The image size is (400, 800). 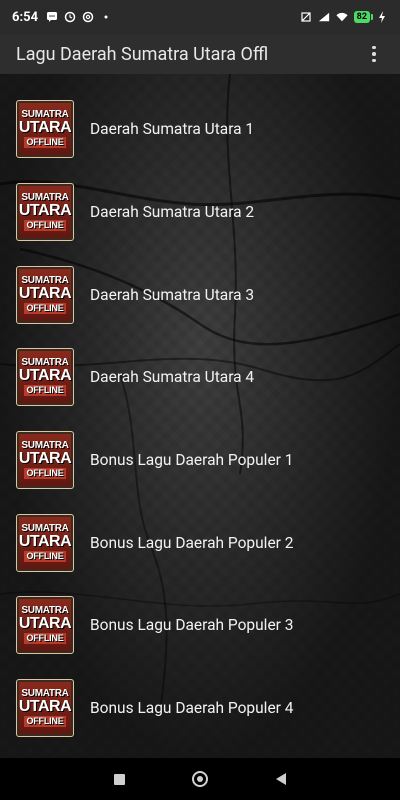 I want to click on home-icon, so click(x=200, y=779).